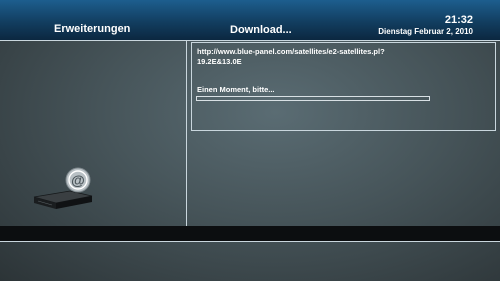 The width and height of the screenshot is (500, 281). I want to click on clock: 21:32, so click(458, 20).